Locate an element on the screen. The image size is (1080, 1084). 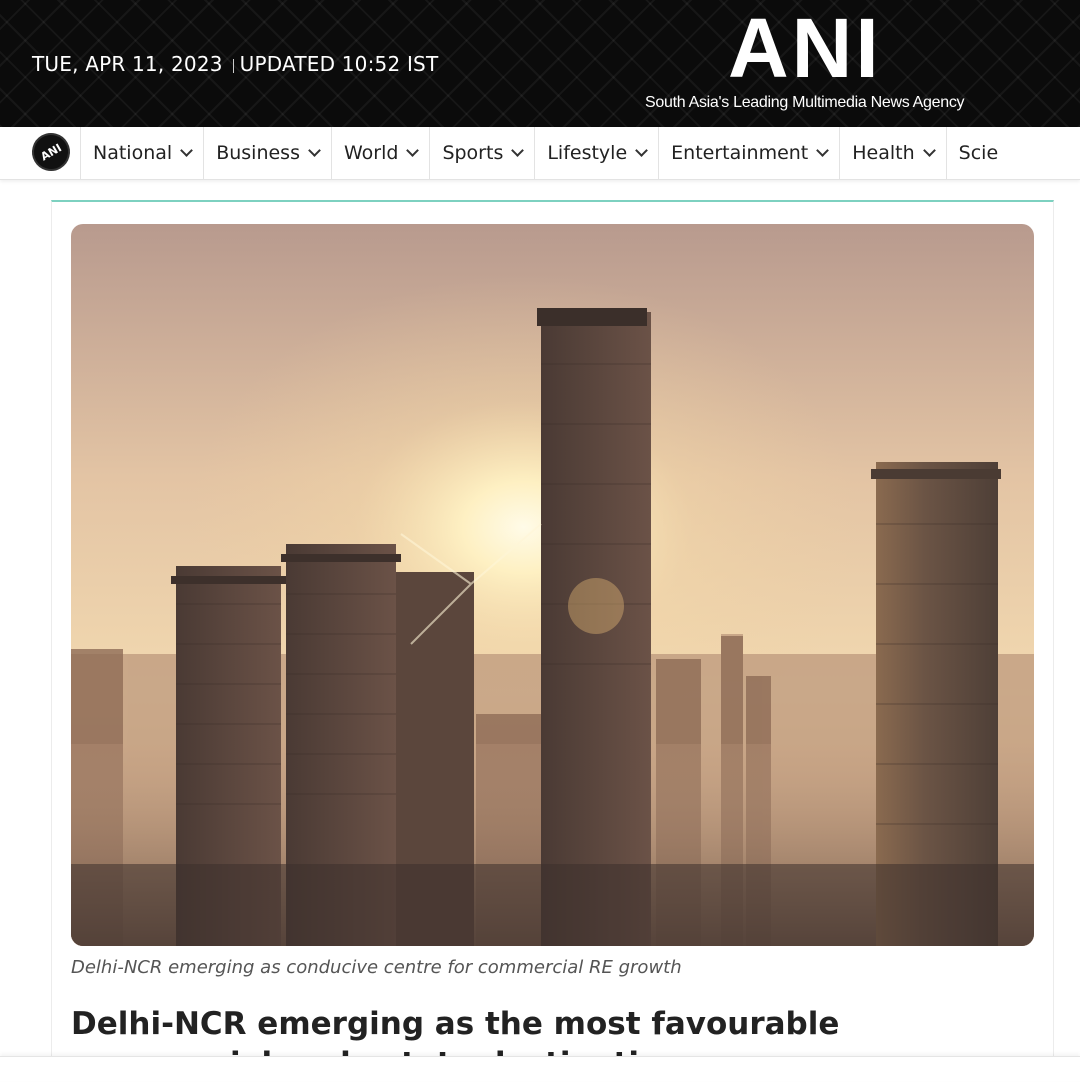
nav-item-label: Business is located at coordinates (258, 153).